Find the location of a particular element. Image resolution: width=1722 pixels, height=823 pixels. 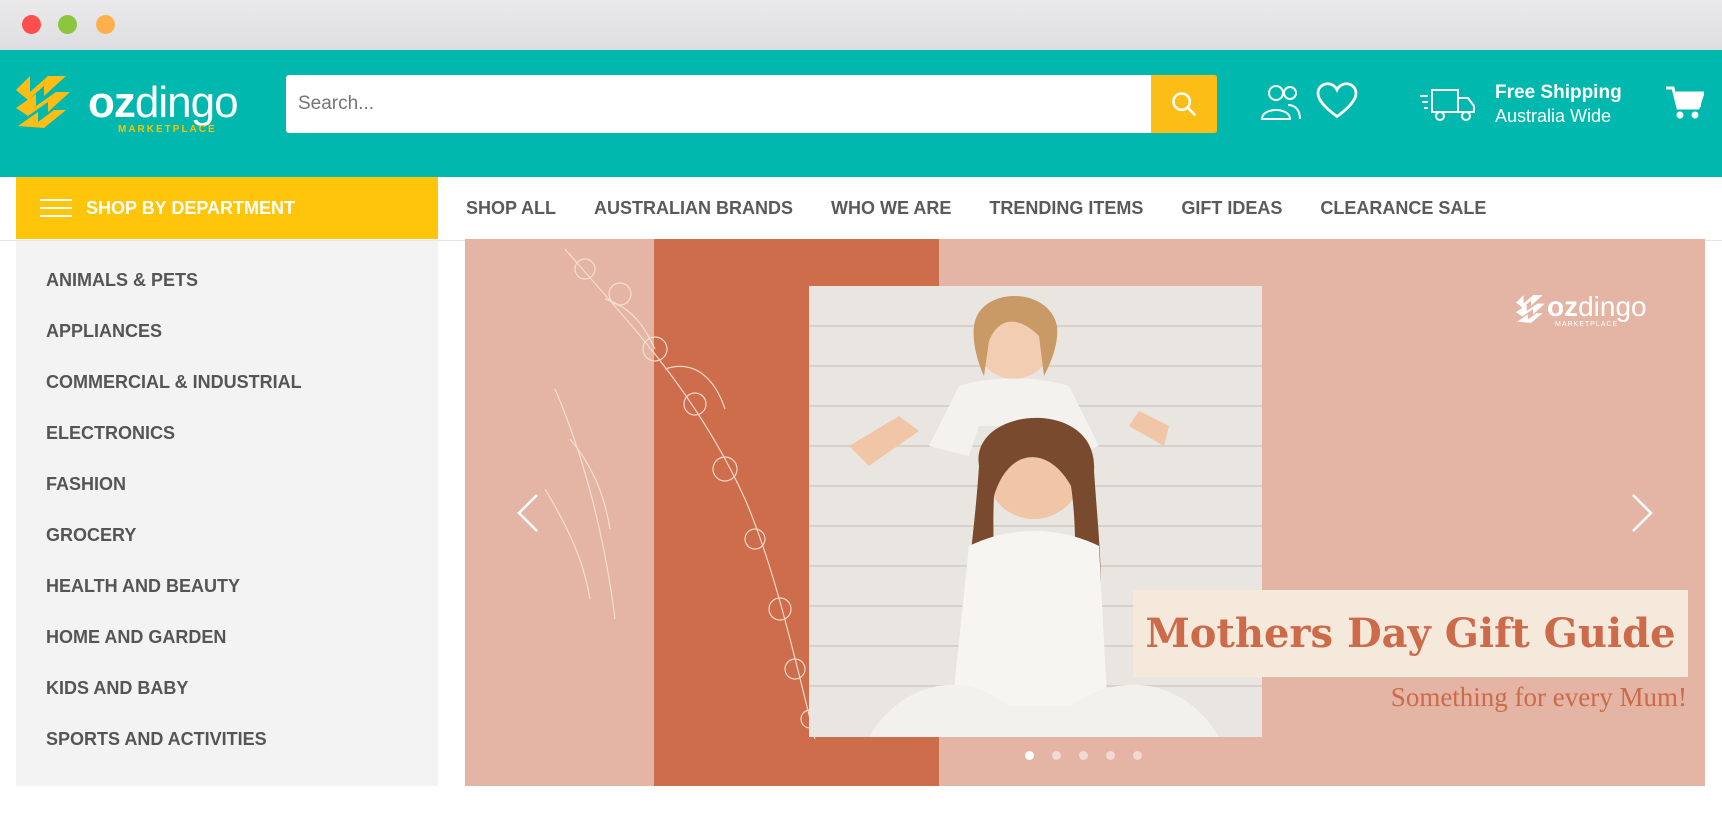

shop-by-department-button: SHOP BY DEPARTMENT is located at coordinates (227, 208).